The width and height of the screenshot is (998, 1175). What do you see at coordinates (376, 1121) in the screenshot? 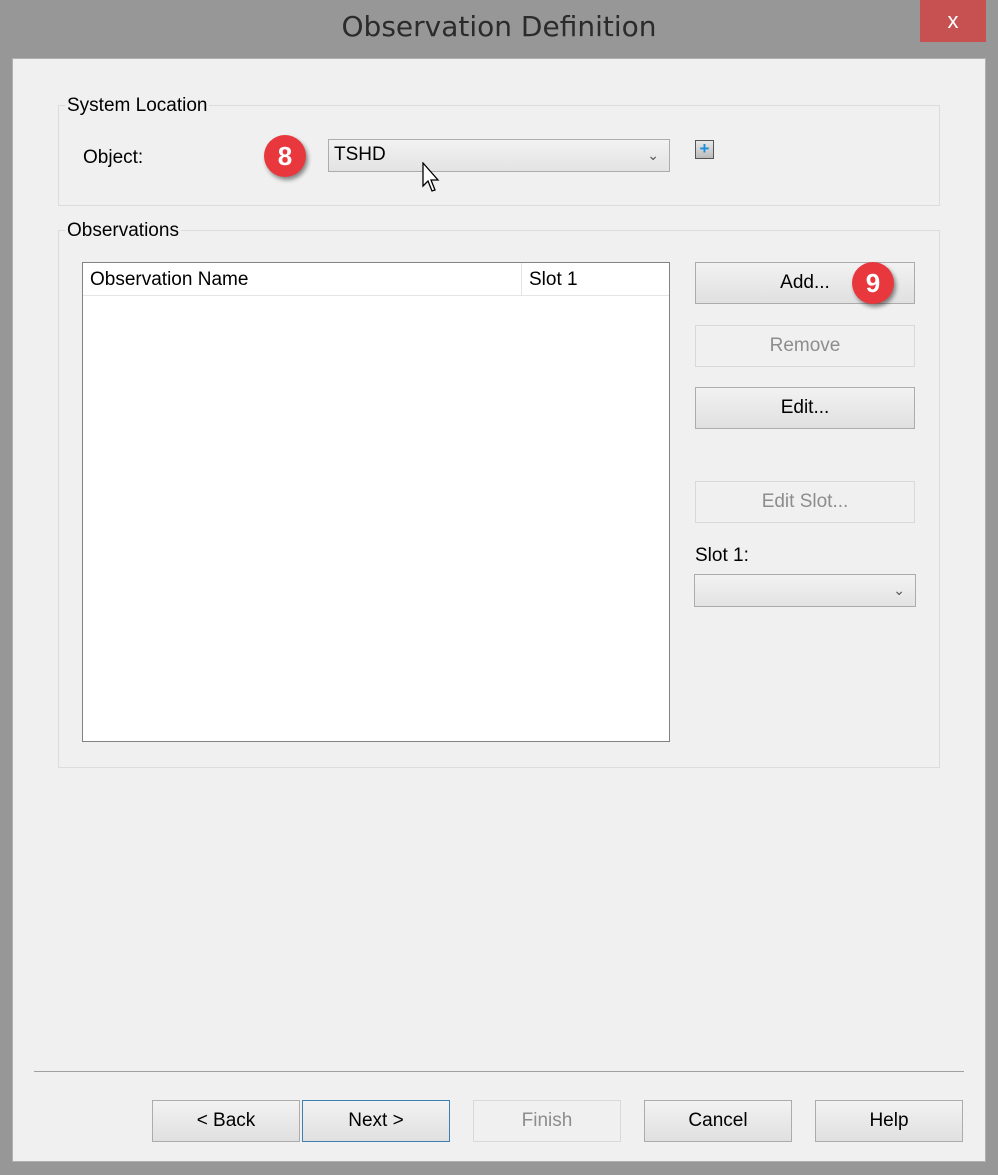
I see `next-button: Next >` at bounding box center [376, 1121].